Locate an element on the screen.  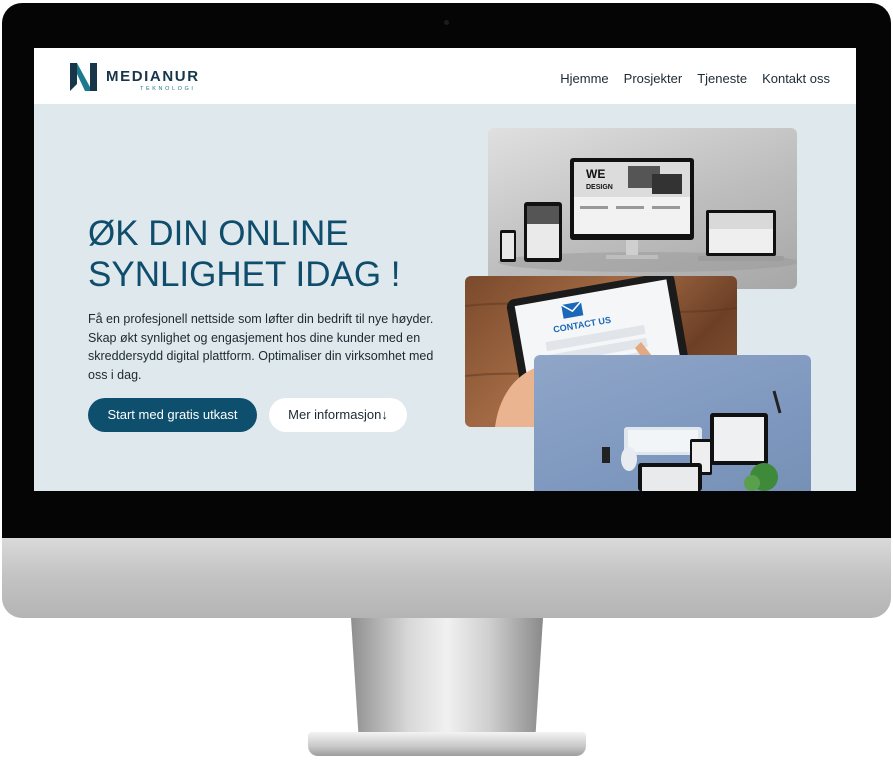
hero-title: ØK DIN ONLINE SYNLIGHET IDAG ! is located at coordinates (244, 254).